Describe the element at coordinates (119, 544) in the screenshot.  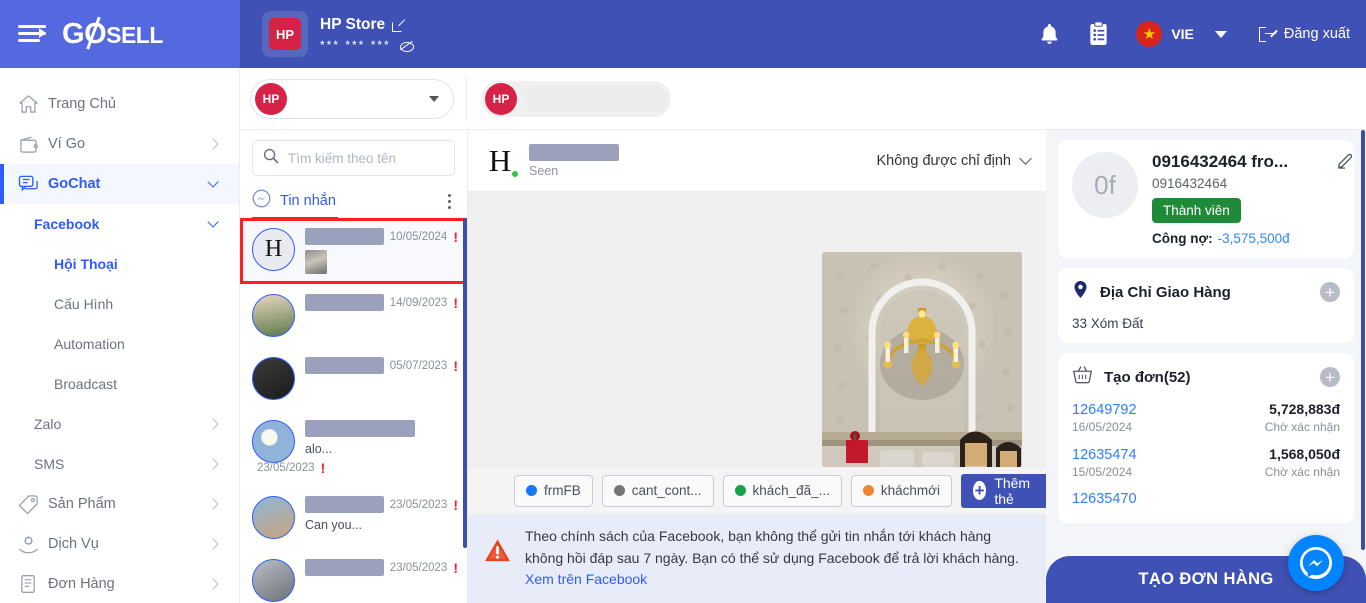
I see `sidebar-item-dich-vu: Dịch Vụ` at that location.